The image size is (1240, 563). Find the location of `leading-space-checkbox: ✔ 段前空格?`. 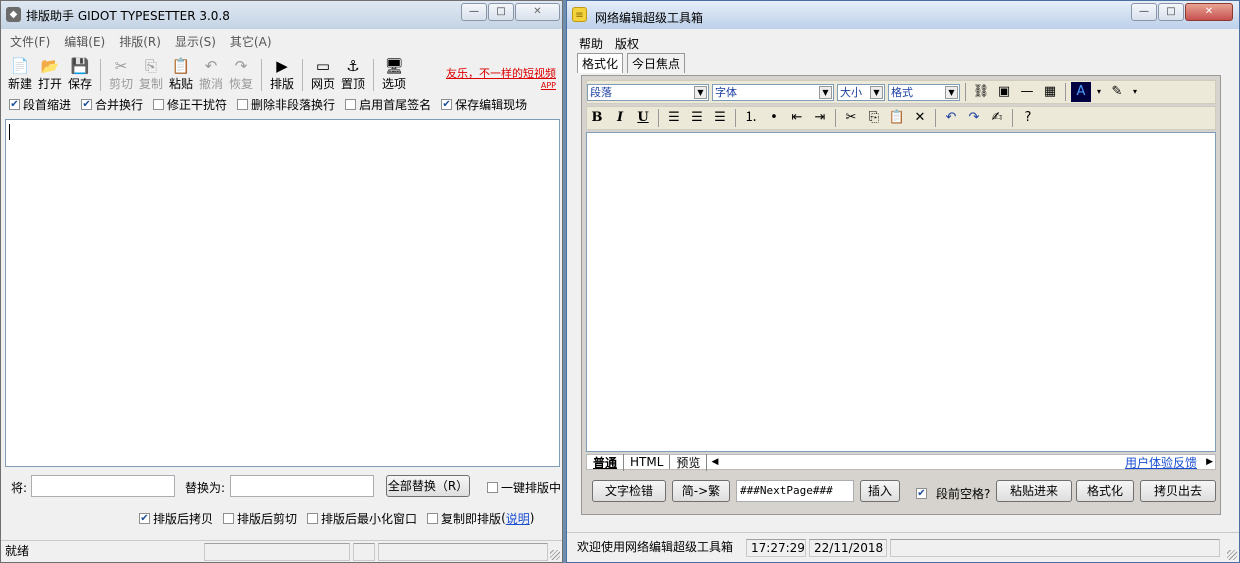

leading-space-checkbox: ✔ 段前空格? is located at coordinates (953, 493).